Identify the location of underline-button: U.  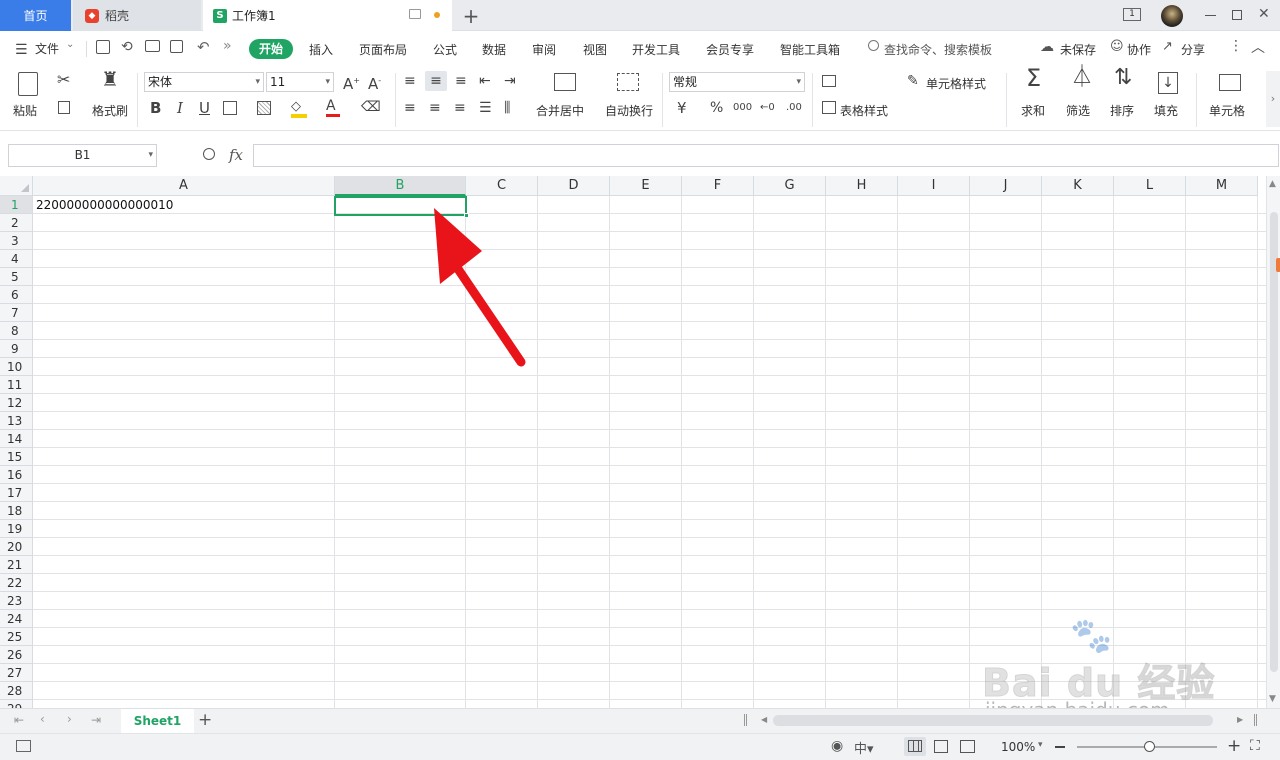
(204, 108).